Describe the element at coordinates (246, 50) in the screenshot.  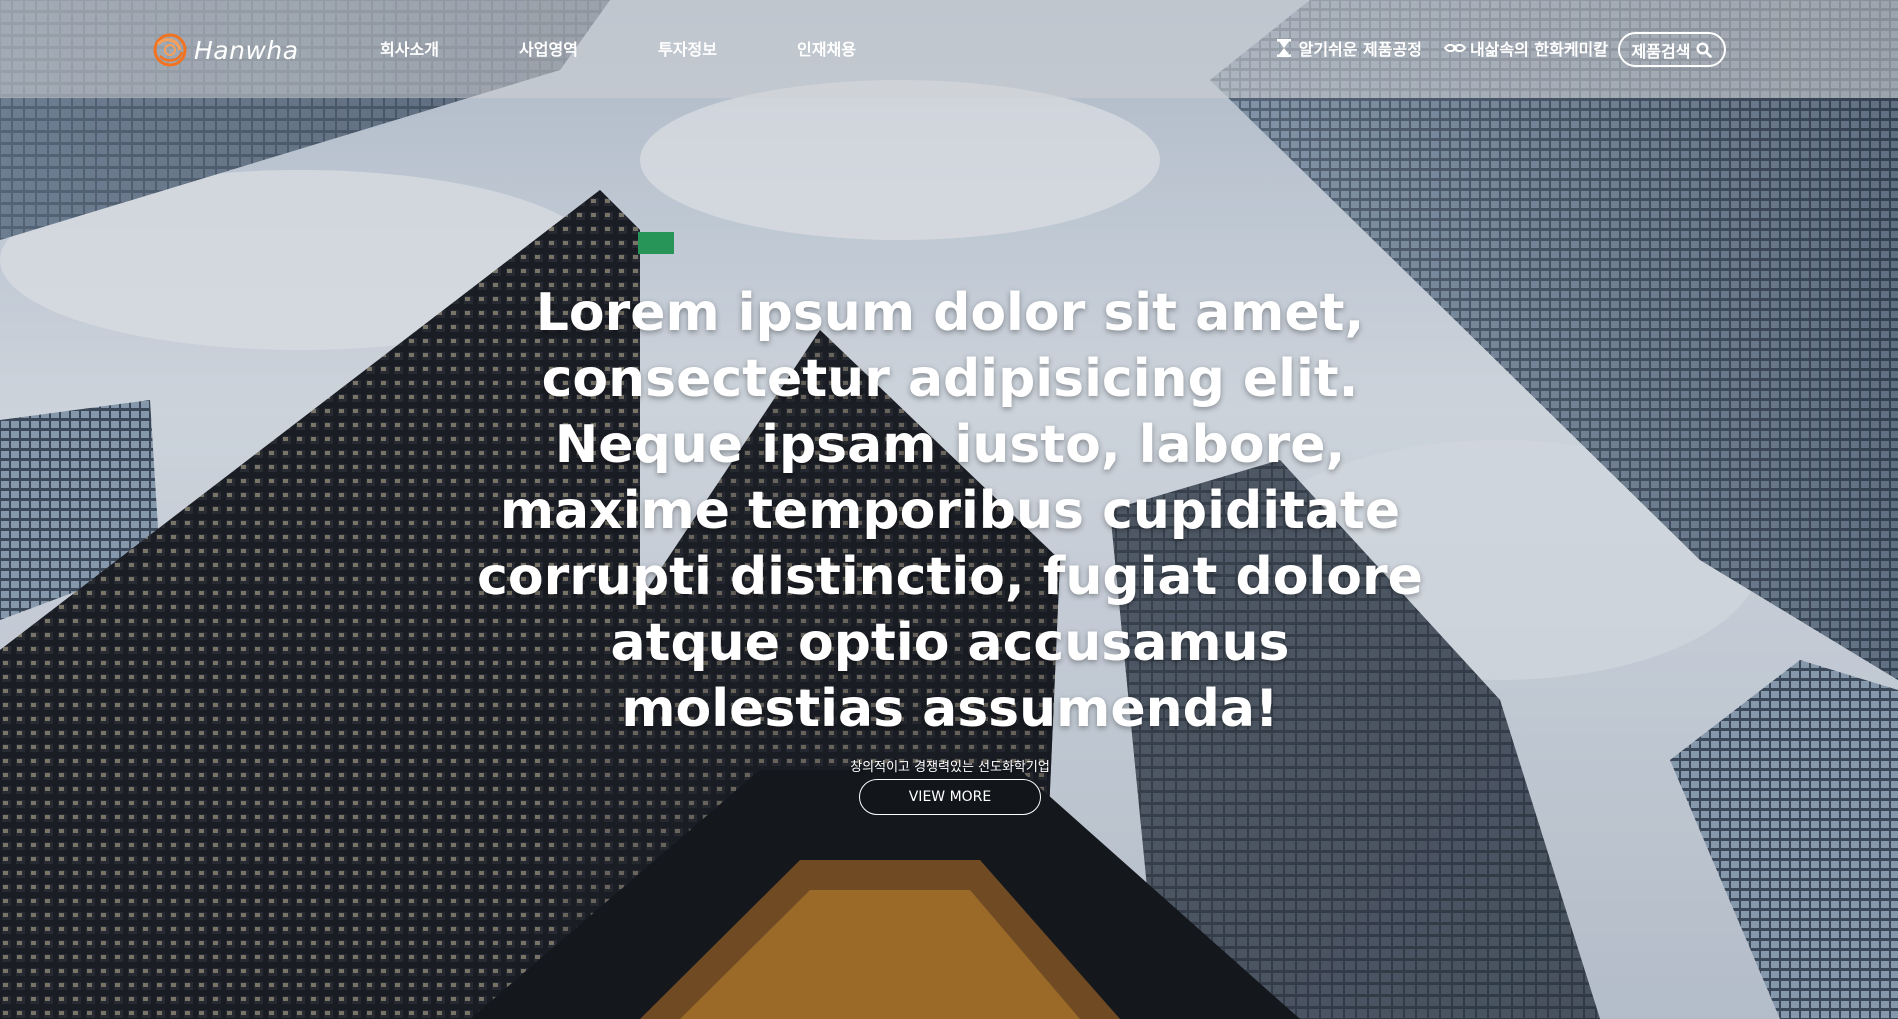
I see `logo-text: Hanwha` at that location.